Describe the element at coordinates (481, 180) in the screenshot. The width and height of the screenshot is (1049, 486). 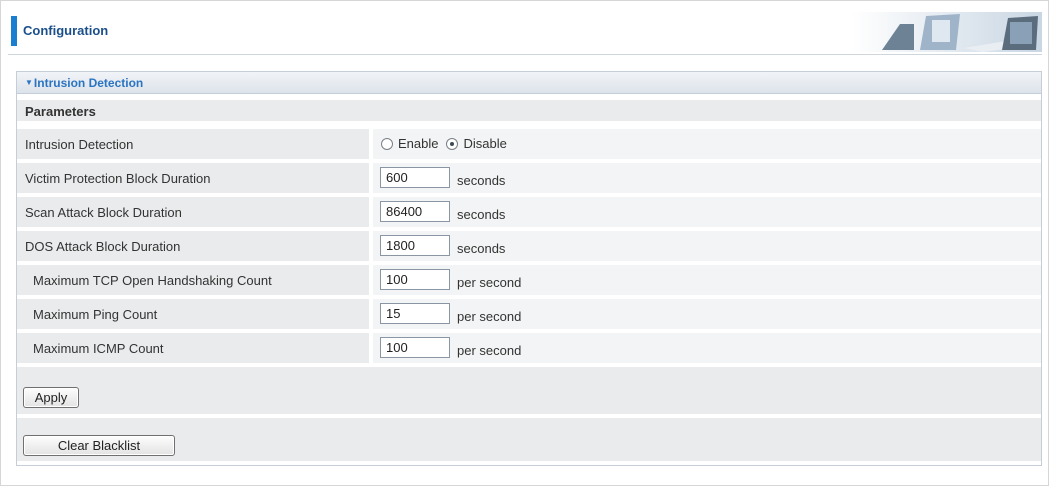
I see `victim-protection-unit: seconds` at that location.